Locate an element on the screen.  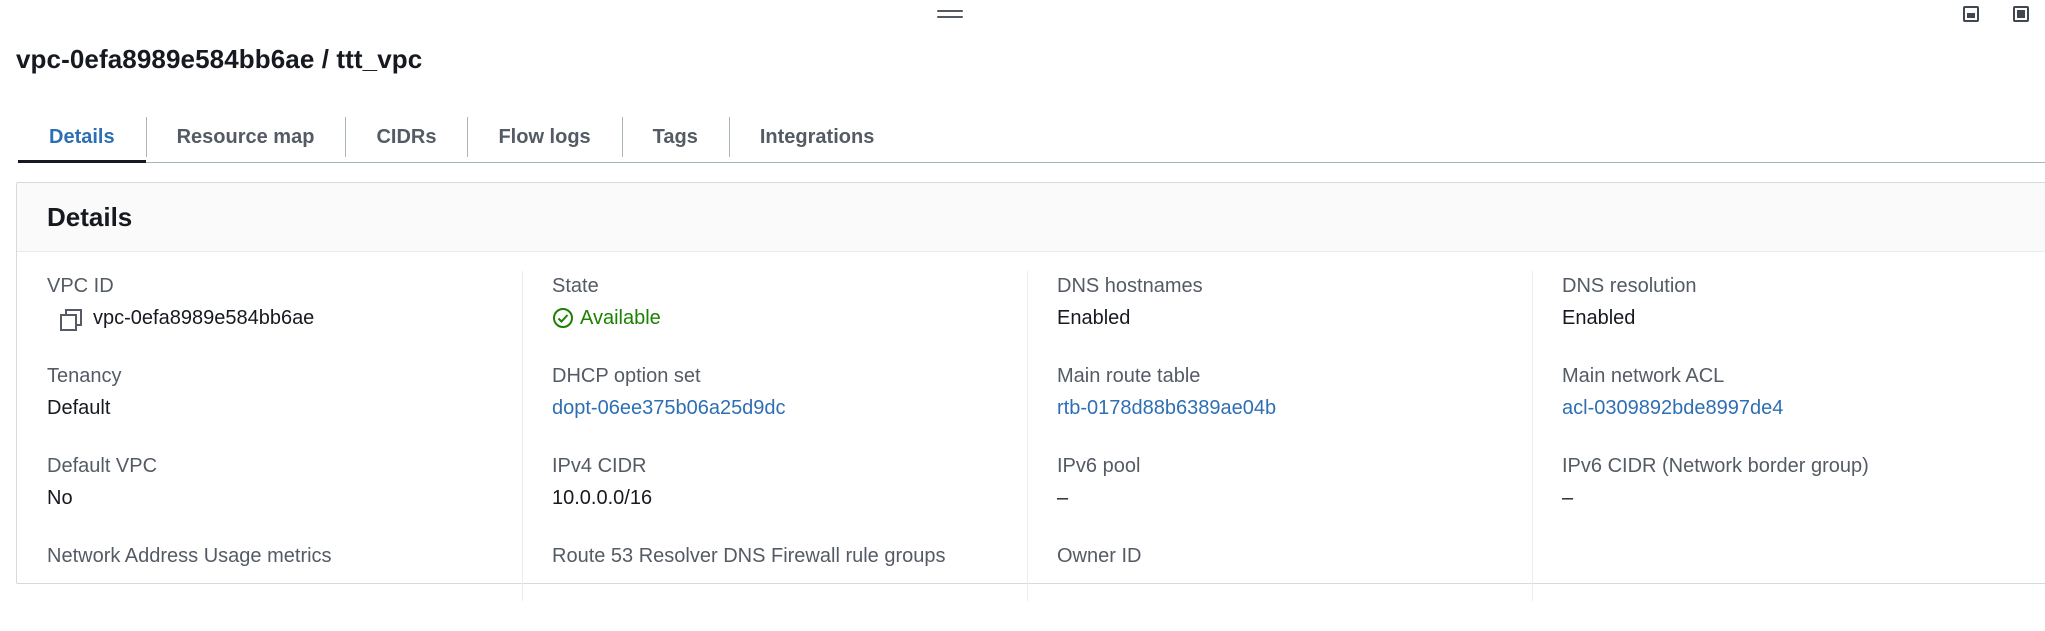
field-dns-resolution: DNS resolution Enabled is located at coordinates (1799, 316).